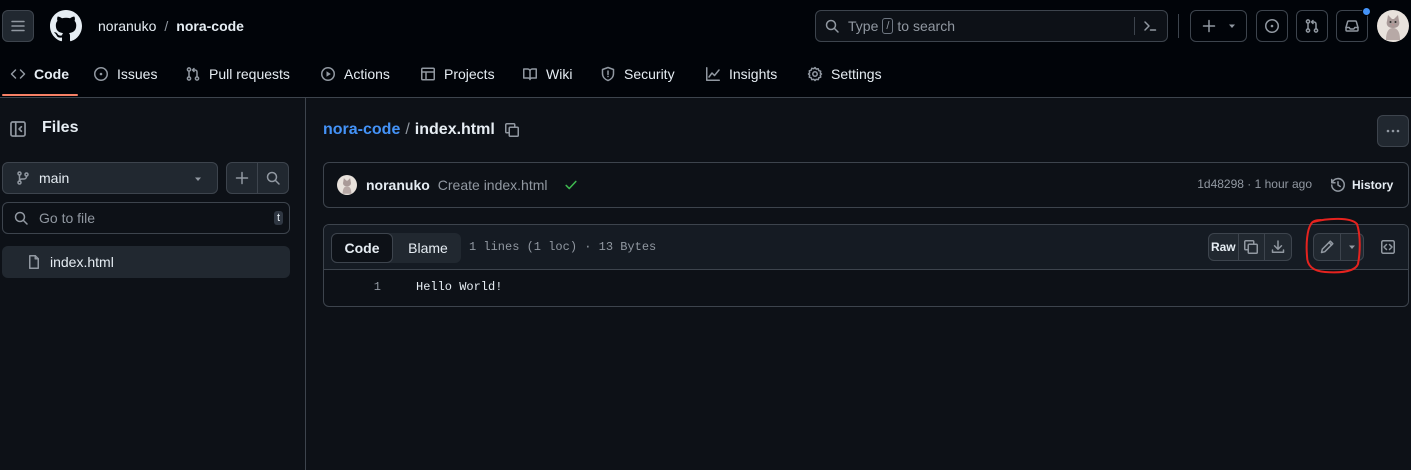 The image size is (1411, 470). I want to click on tab-code-active-underline, so click(40, 95).